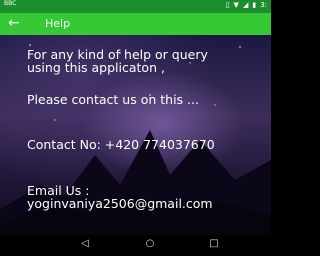 The width and height of the screenshot is (320, 256). What do you see at coordinates (214, 245) in the screenshot?
I see `nav-recent-icon: □` at bounding box center [214, 245].